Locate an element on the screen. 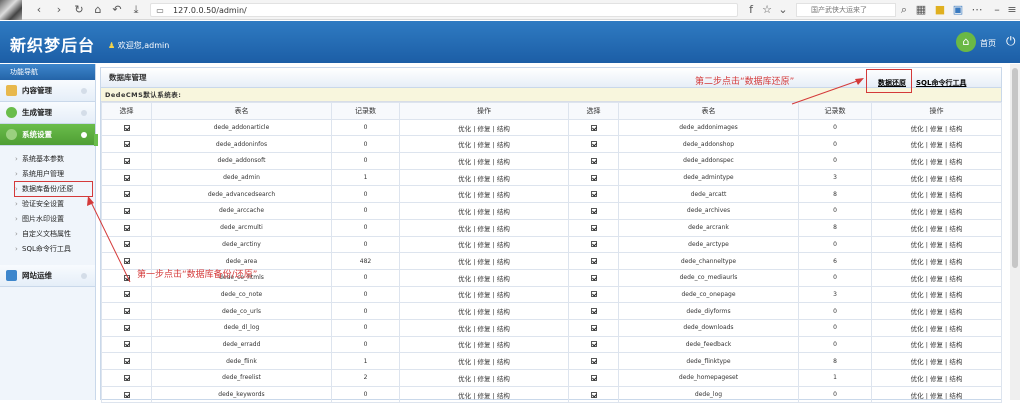 This screenshot has width=1020, height=403. step1-arrow is located at coordinates (110, 241).